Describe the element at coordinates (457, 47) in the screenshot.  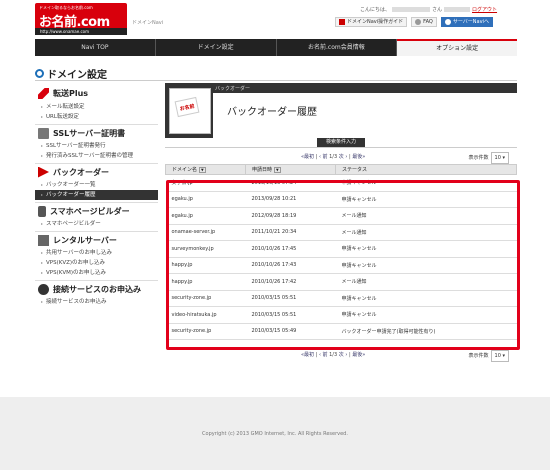
I see `tab-option-settings: オプション設定` at that location.